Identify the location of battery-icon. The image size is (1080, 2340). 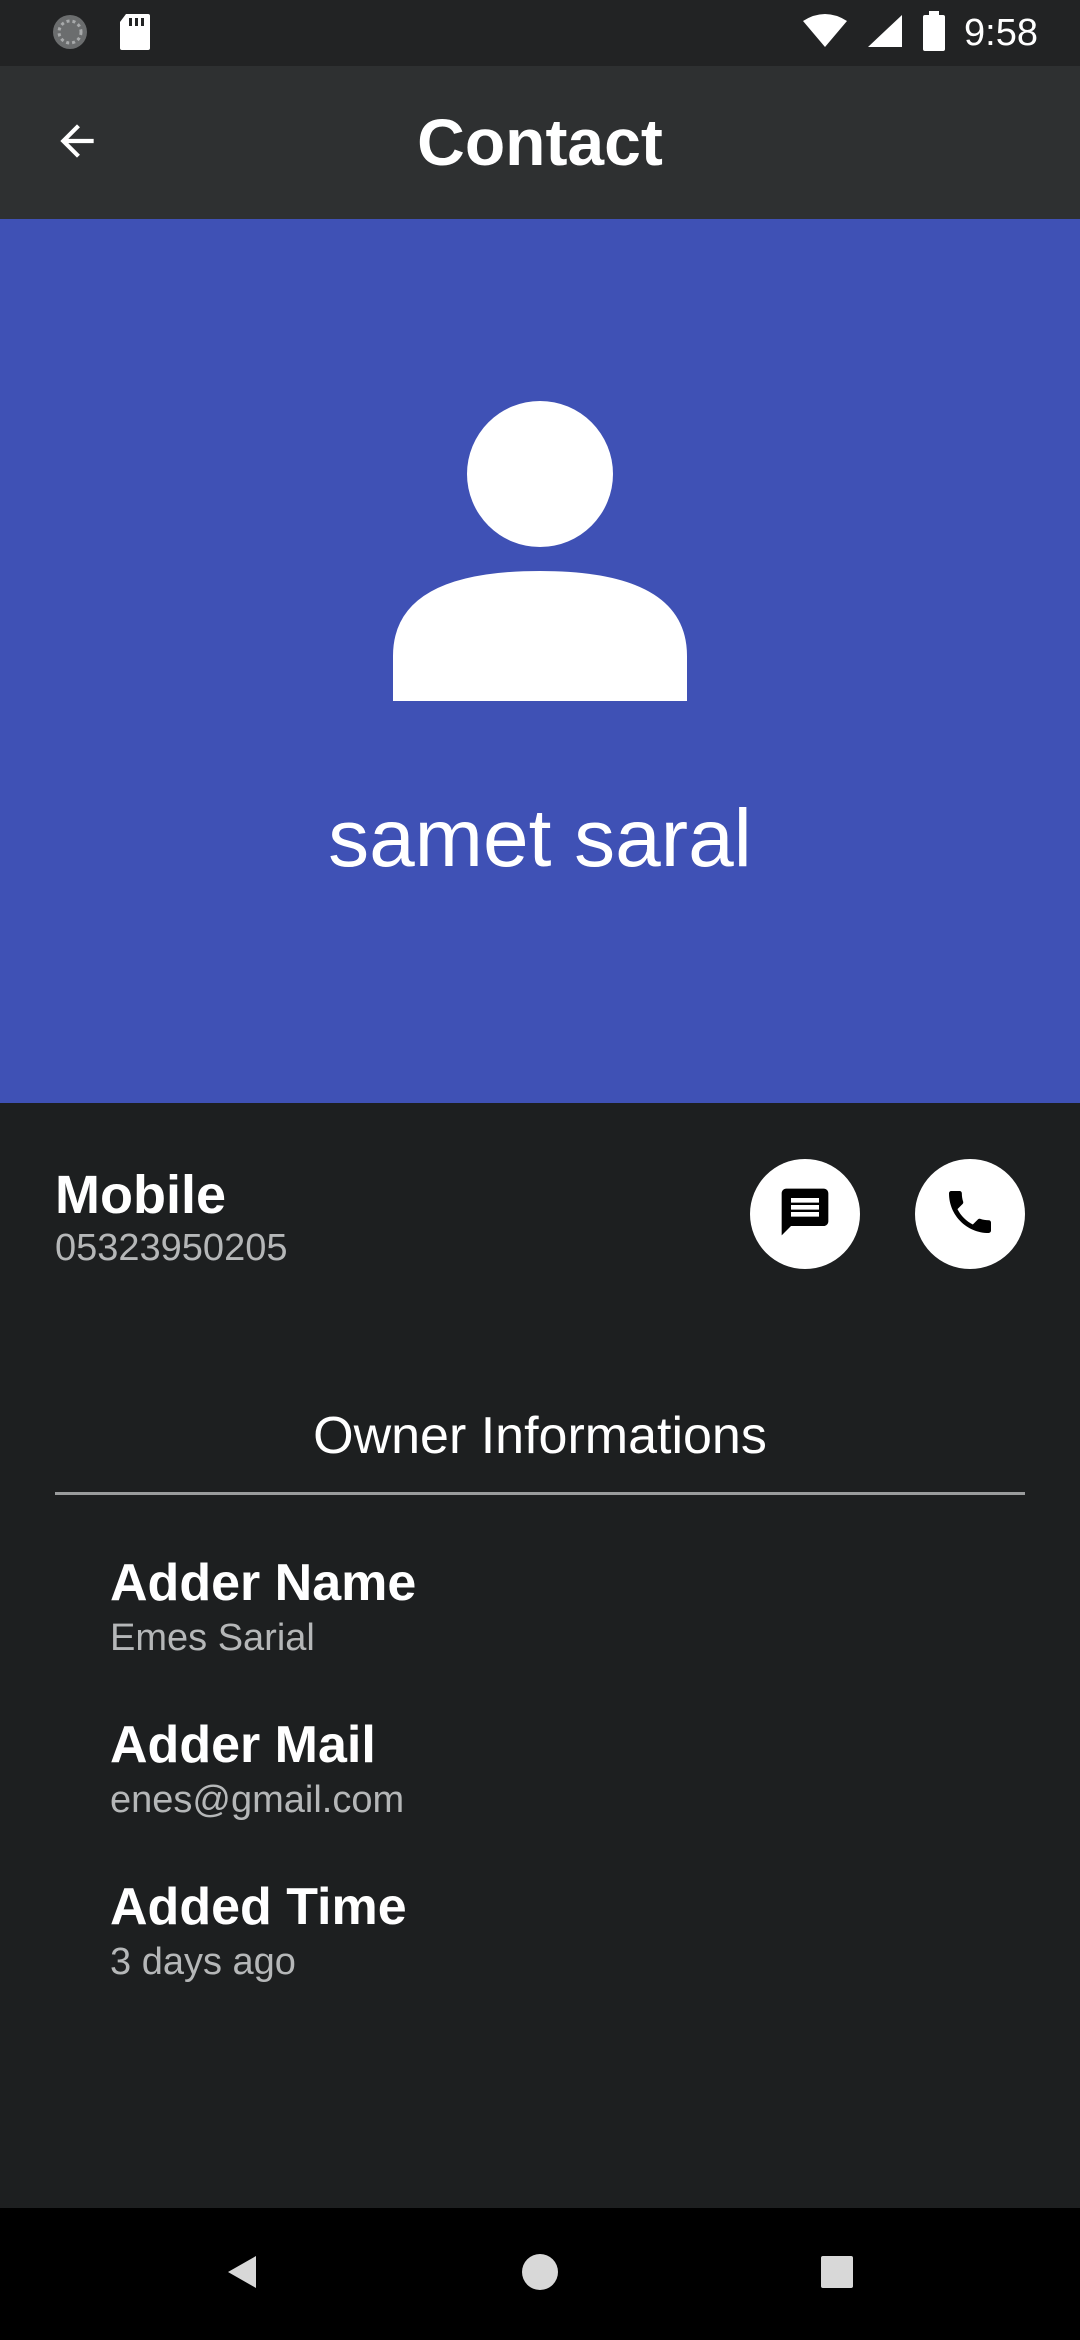
(934, 33).